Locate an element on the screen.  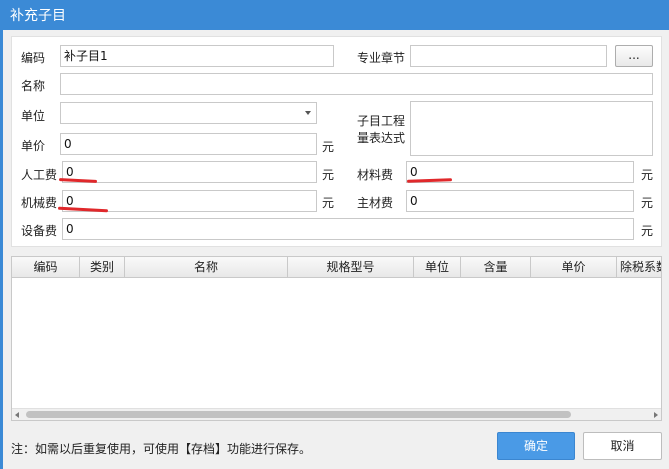
price-unit: 元 is located at coordinates (328, 147).